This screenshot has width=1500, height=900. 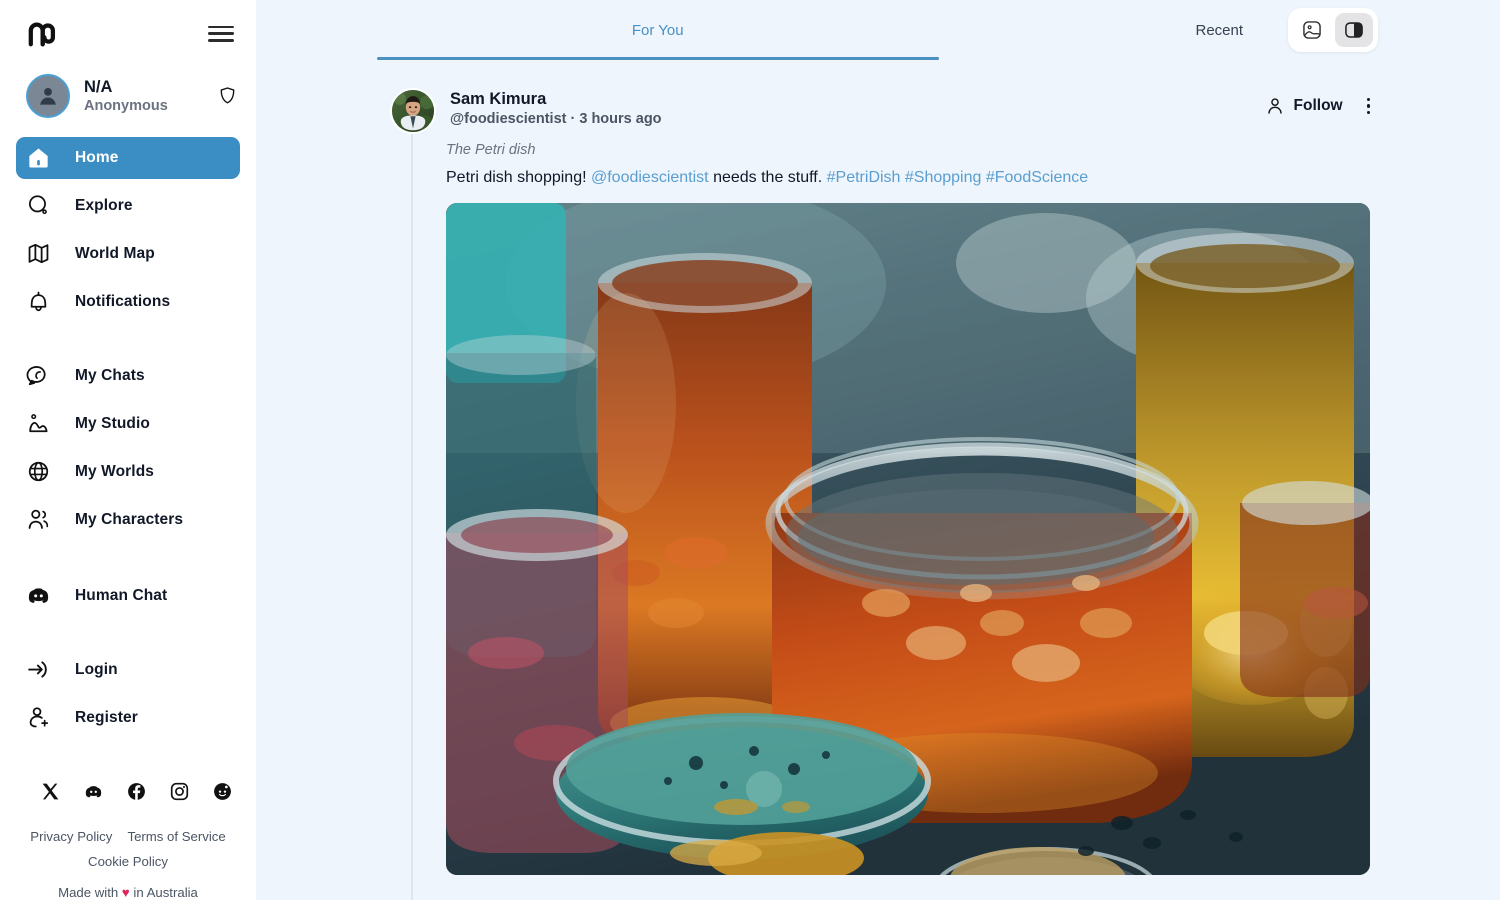 I want to click on panel-view-icon, so click(x=1354, y=30).